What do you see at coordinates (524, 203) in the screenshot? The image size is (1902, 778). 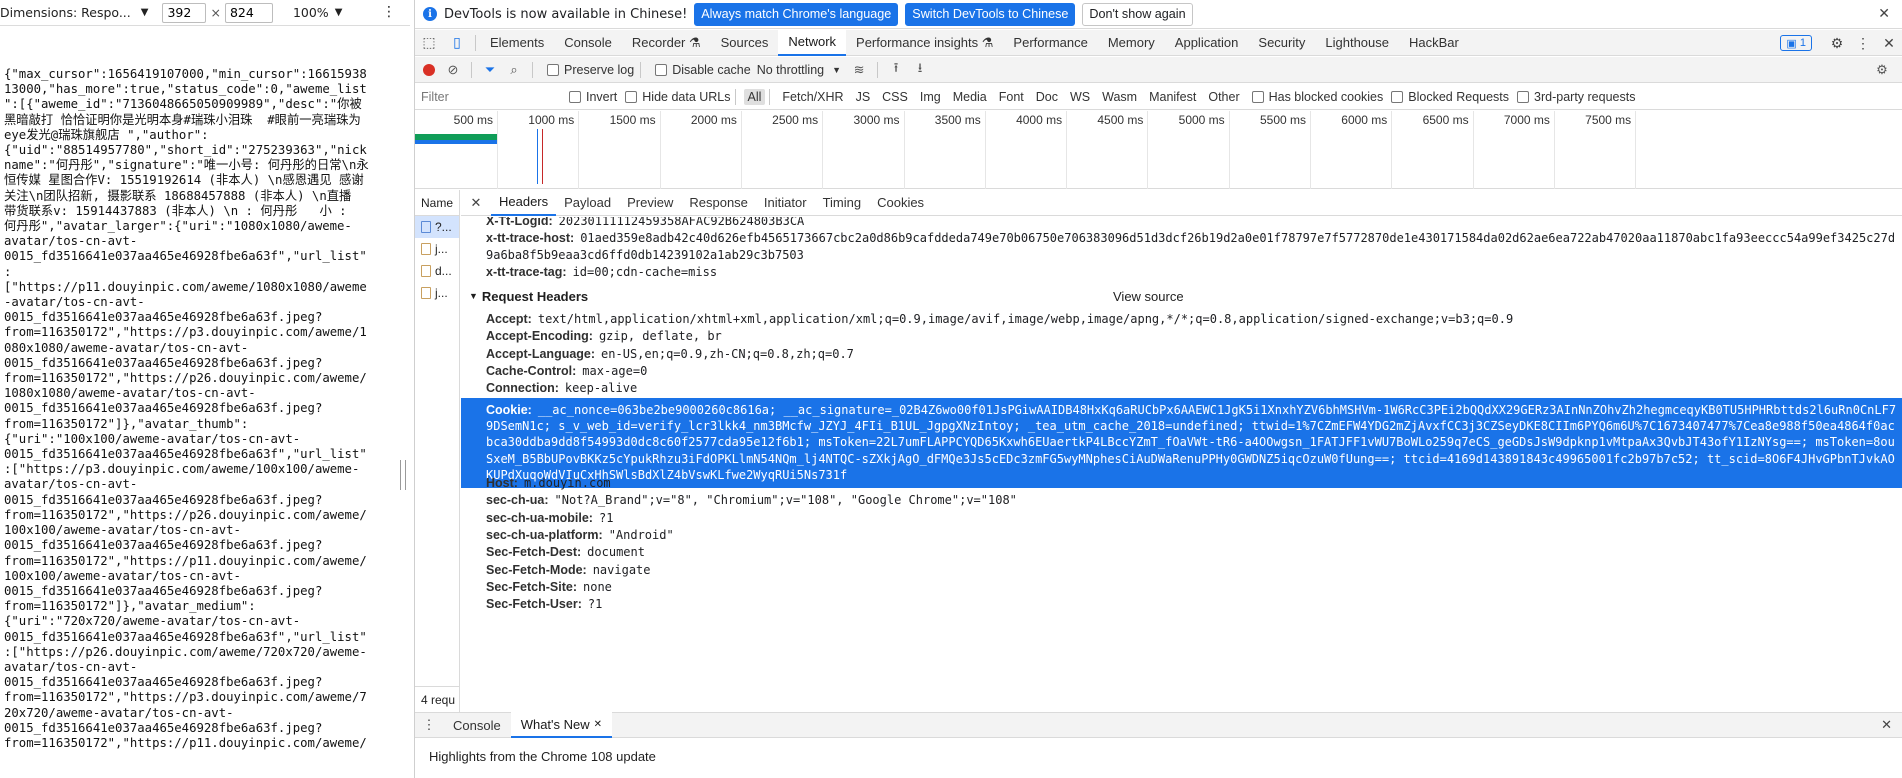 I see `detail-tab-headers: Headers` at bounding box center [524, 203].